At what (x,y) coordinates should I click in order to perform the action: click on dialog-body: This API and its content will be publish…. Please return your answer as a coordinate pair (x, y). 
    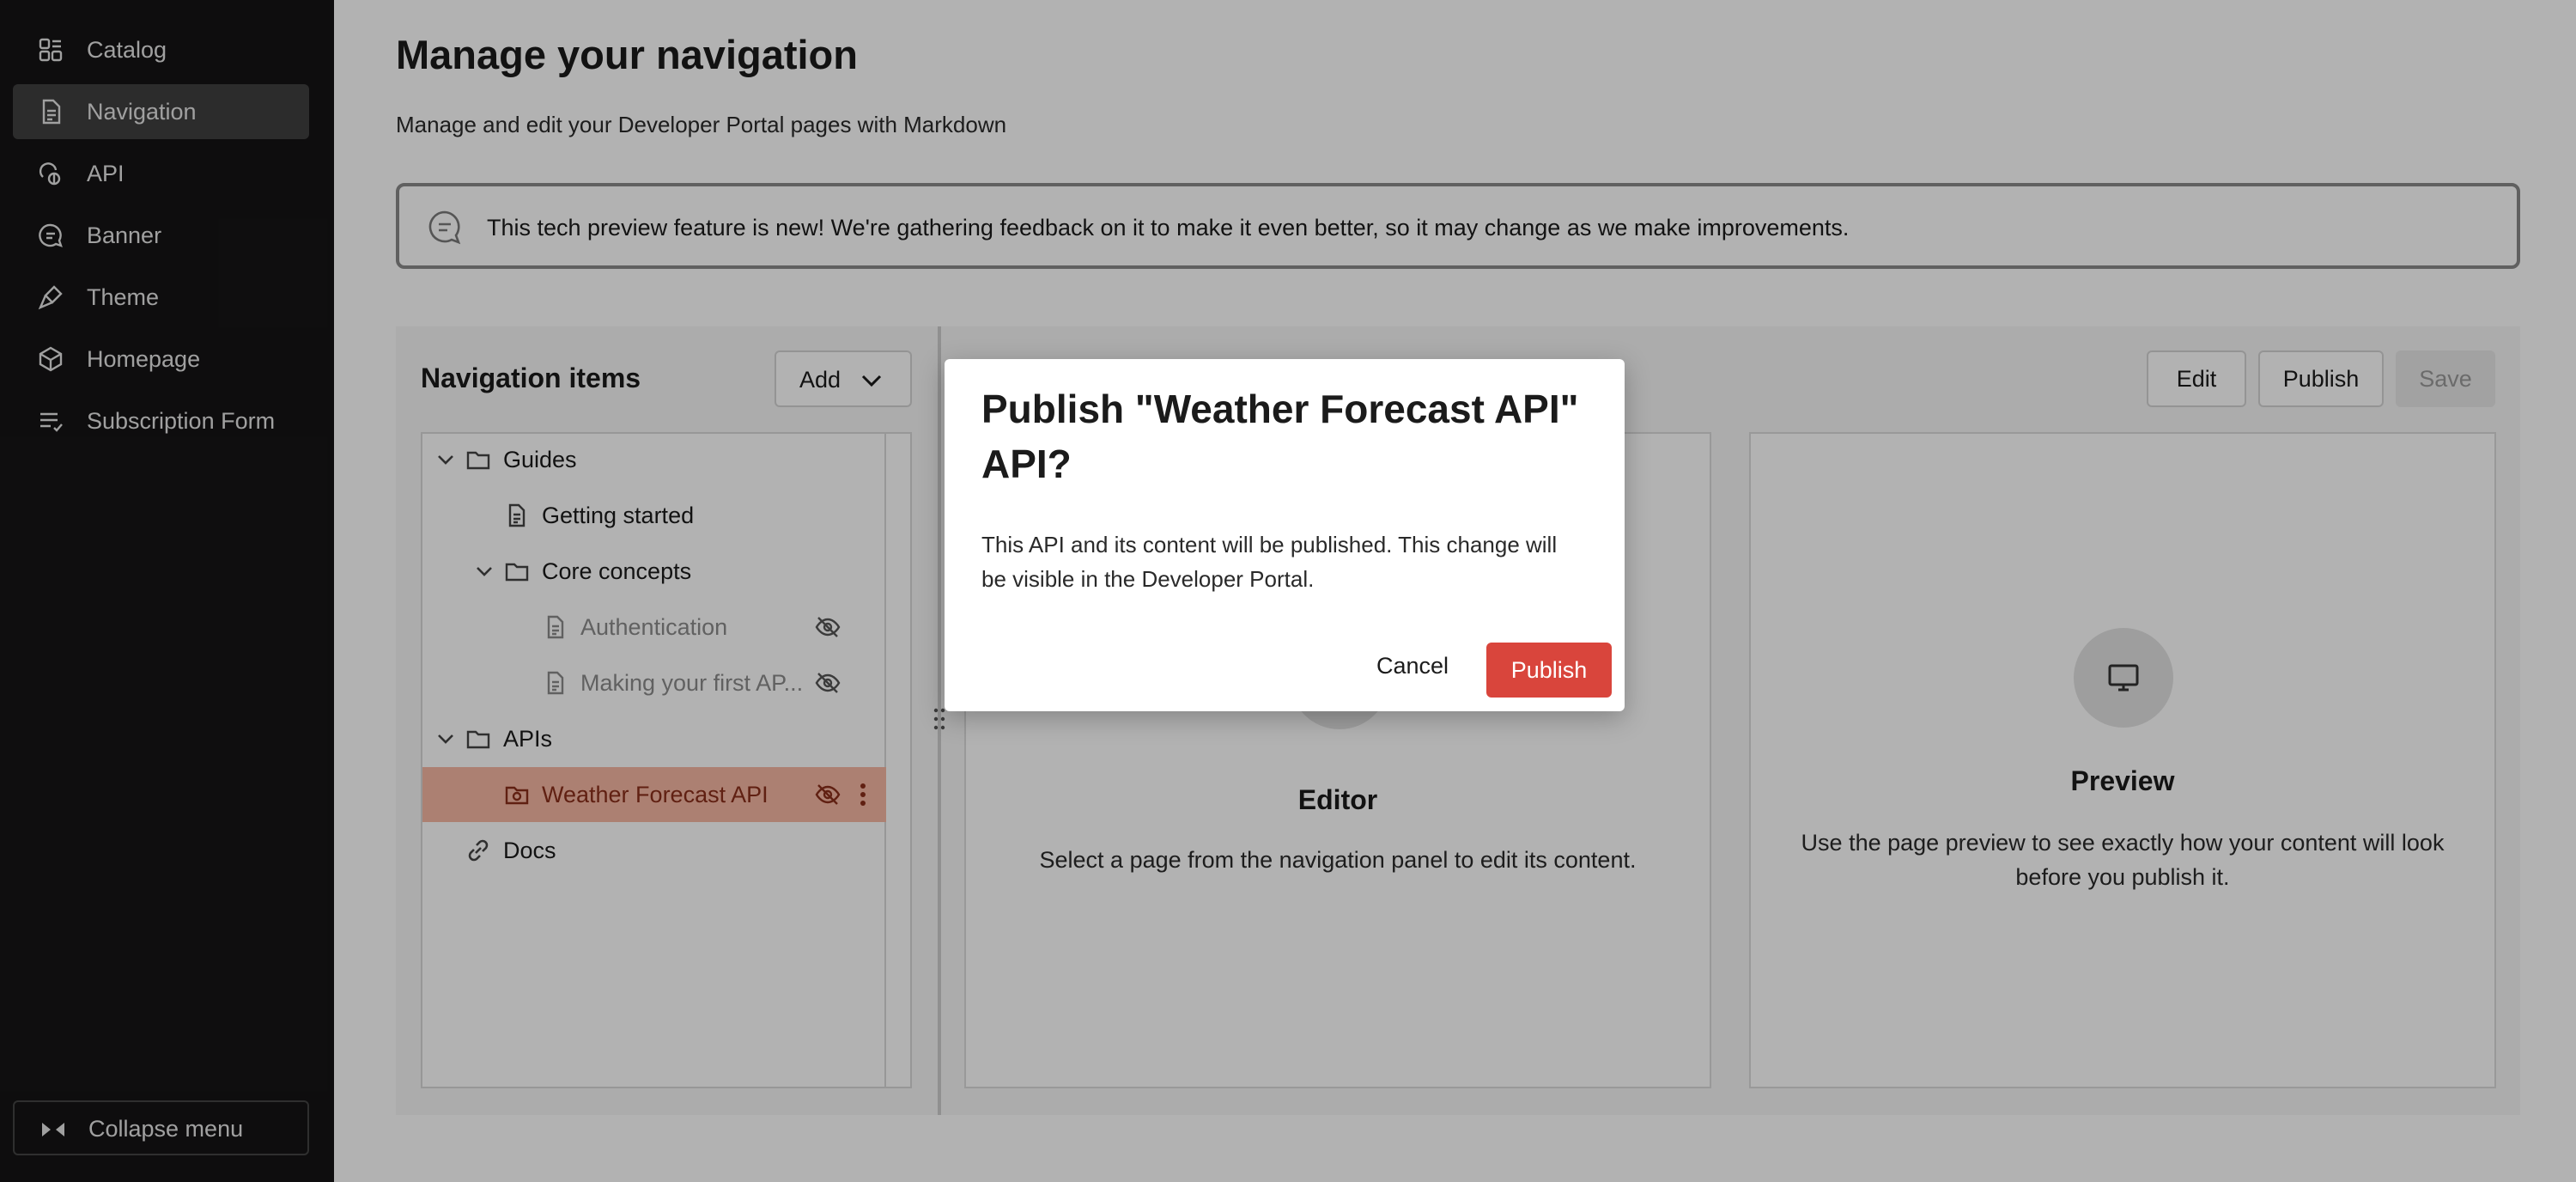
    Looking at the image, I should click on (1269, 562).